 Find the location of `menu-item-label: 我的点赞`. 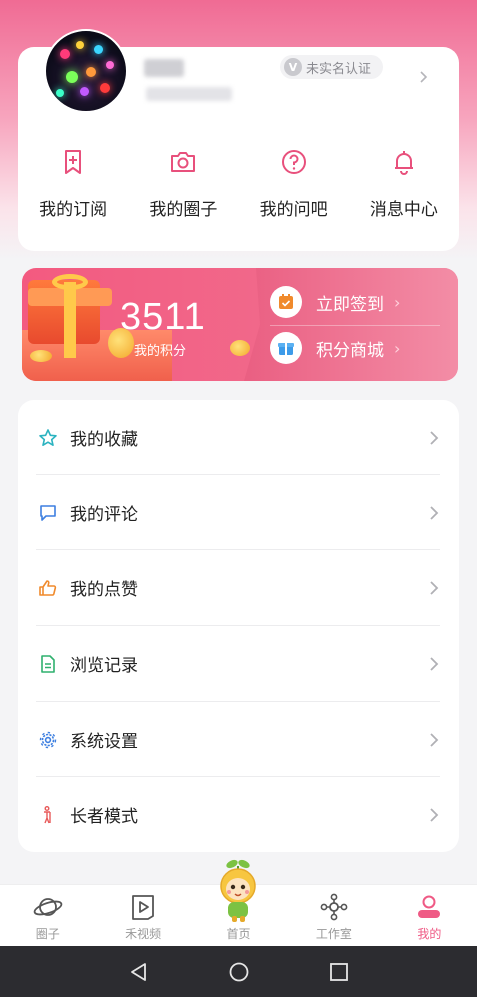

menu-item-label: 我的点赞 is located at coordinates (104, 590).